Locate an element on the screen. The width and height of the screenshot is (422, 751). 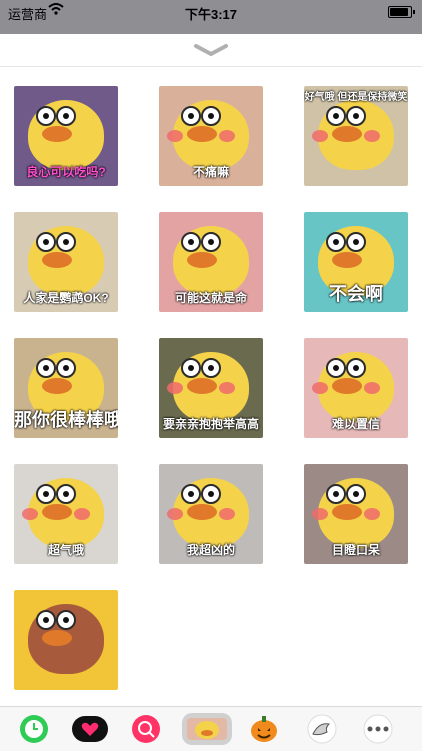
sheet-divider is located at coordinates (211, 66).